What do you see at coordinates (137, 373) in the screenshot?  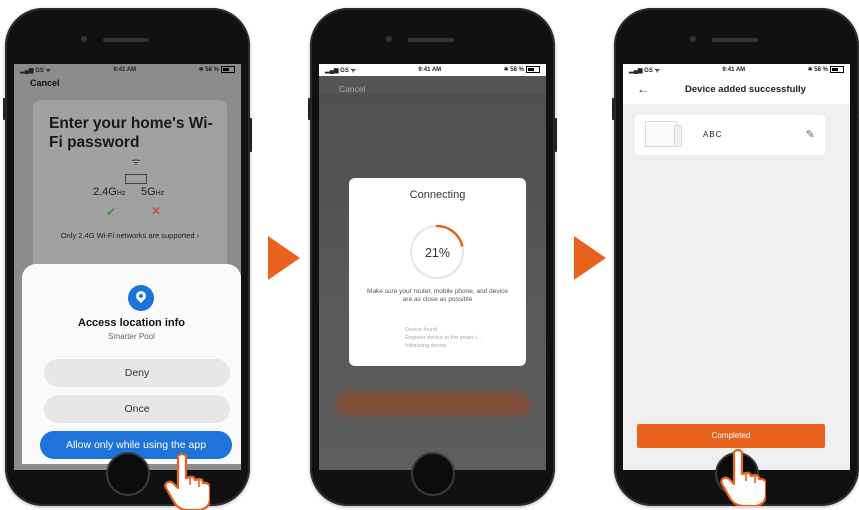 I see `deny-button: Deny` at bounding box center [137, 373].